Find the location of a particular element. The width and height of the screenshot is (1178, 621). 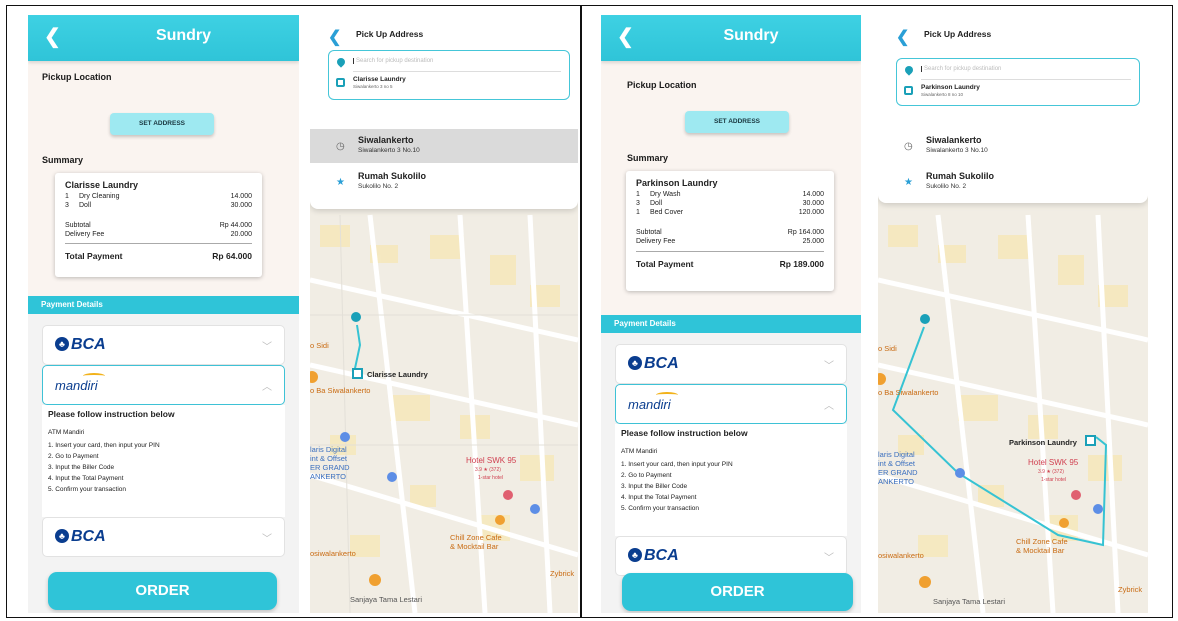

instructions-heading: Please follow instruction below is located at coordinates (111, 414).